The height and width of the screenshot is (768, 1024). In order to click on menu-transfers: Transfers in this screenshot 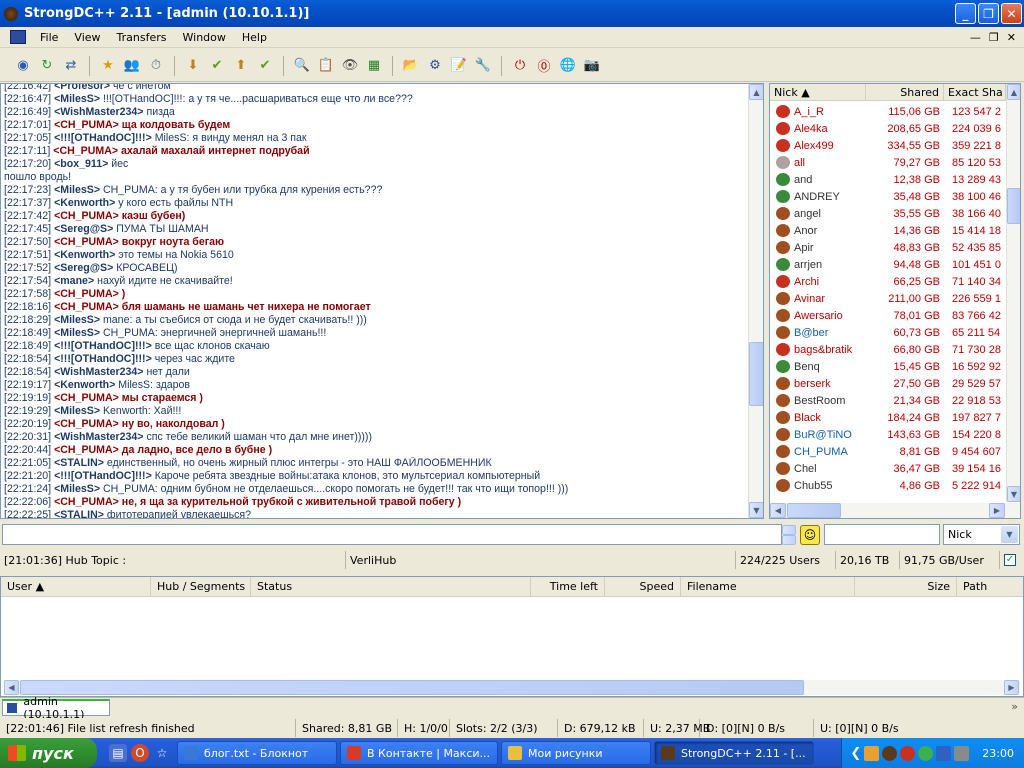, I will do `click(142, 37)`.